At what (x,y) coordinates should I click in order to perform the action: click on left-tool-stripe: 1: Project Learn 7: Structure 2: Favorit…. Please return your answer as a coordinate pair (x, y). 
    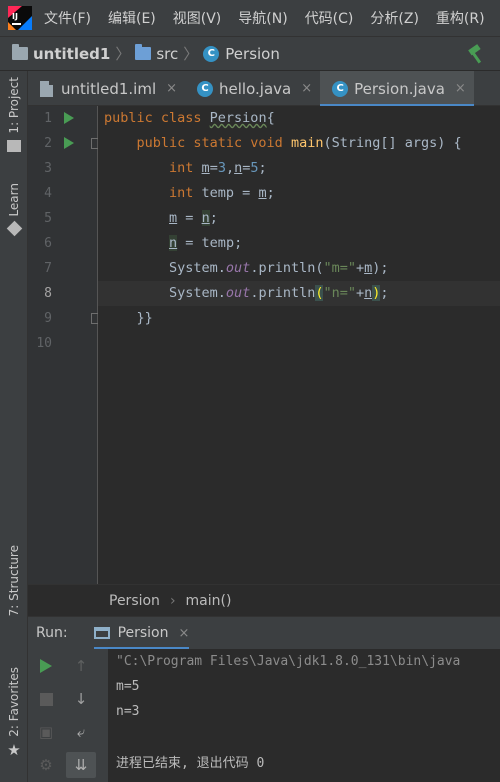
    Looking at the image, I should click on (14, 426).